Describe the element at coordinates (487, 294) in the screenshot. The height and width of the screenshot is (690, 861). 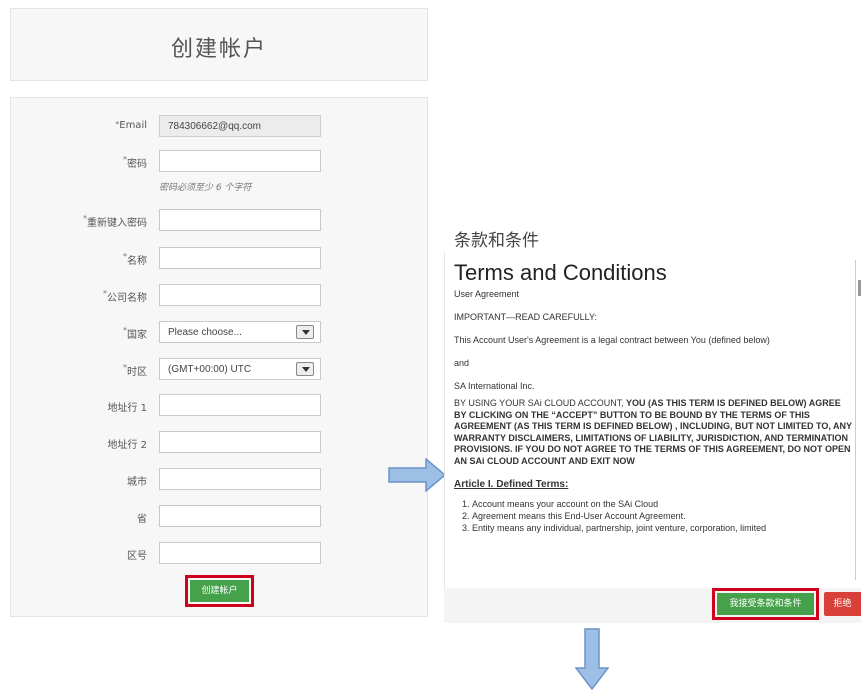
I see `terms-paragraph: User Agreement` at that location.